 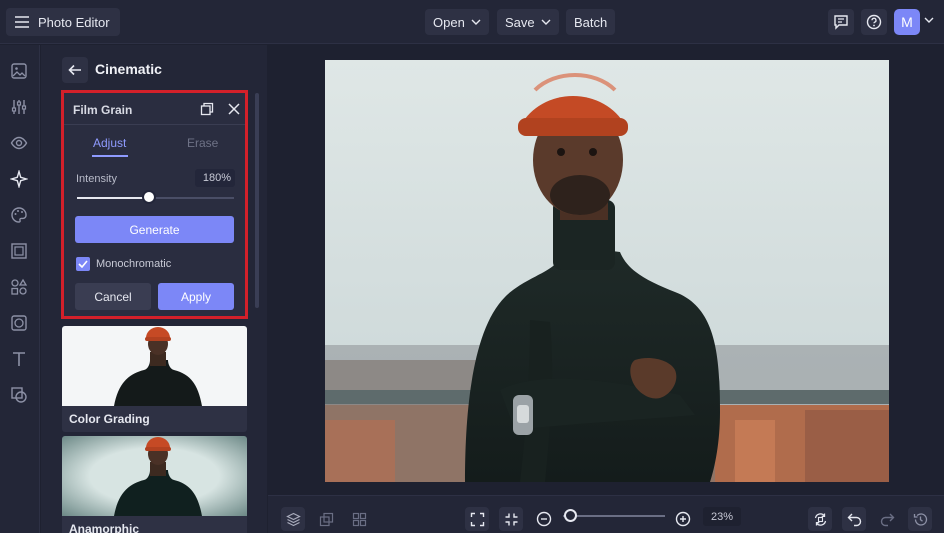 I want to click on save-label: Save, so click(x=520, y=22).